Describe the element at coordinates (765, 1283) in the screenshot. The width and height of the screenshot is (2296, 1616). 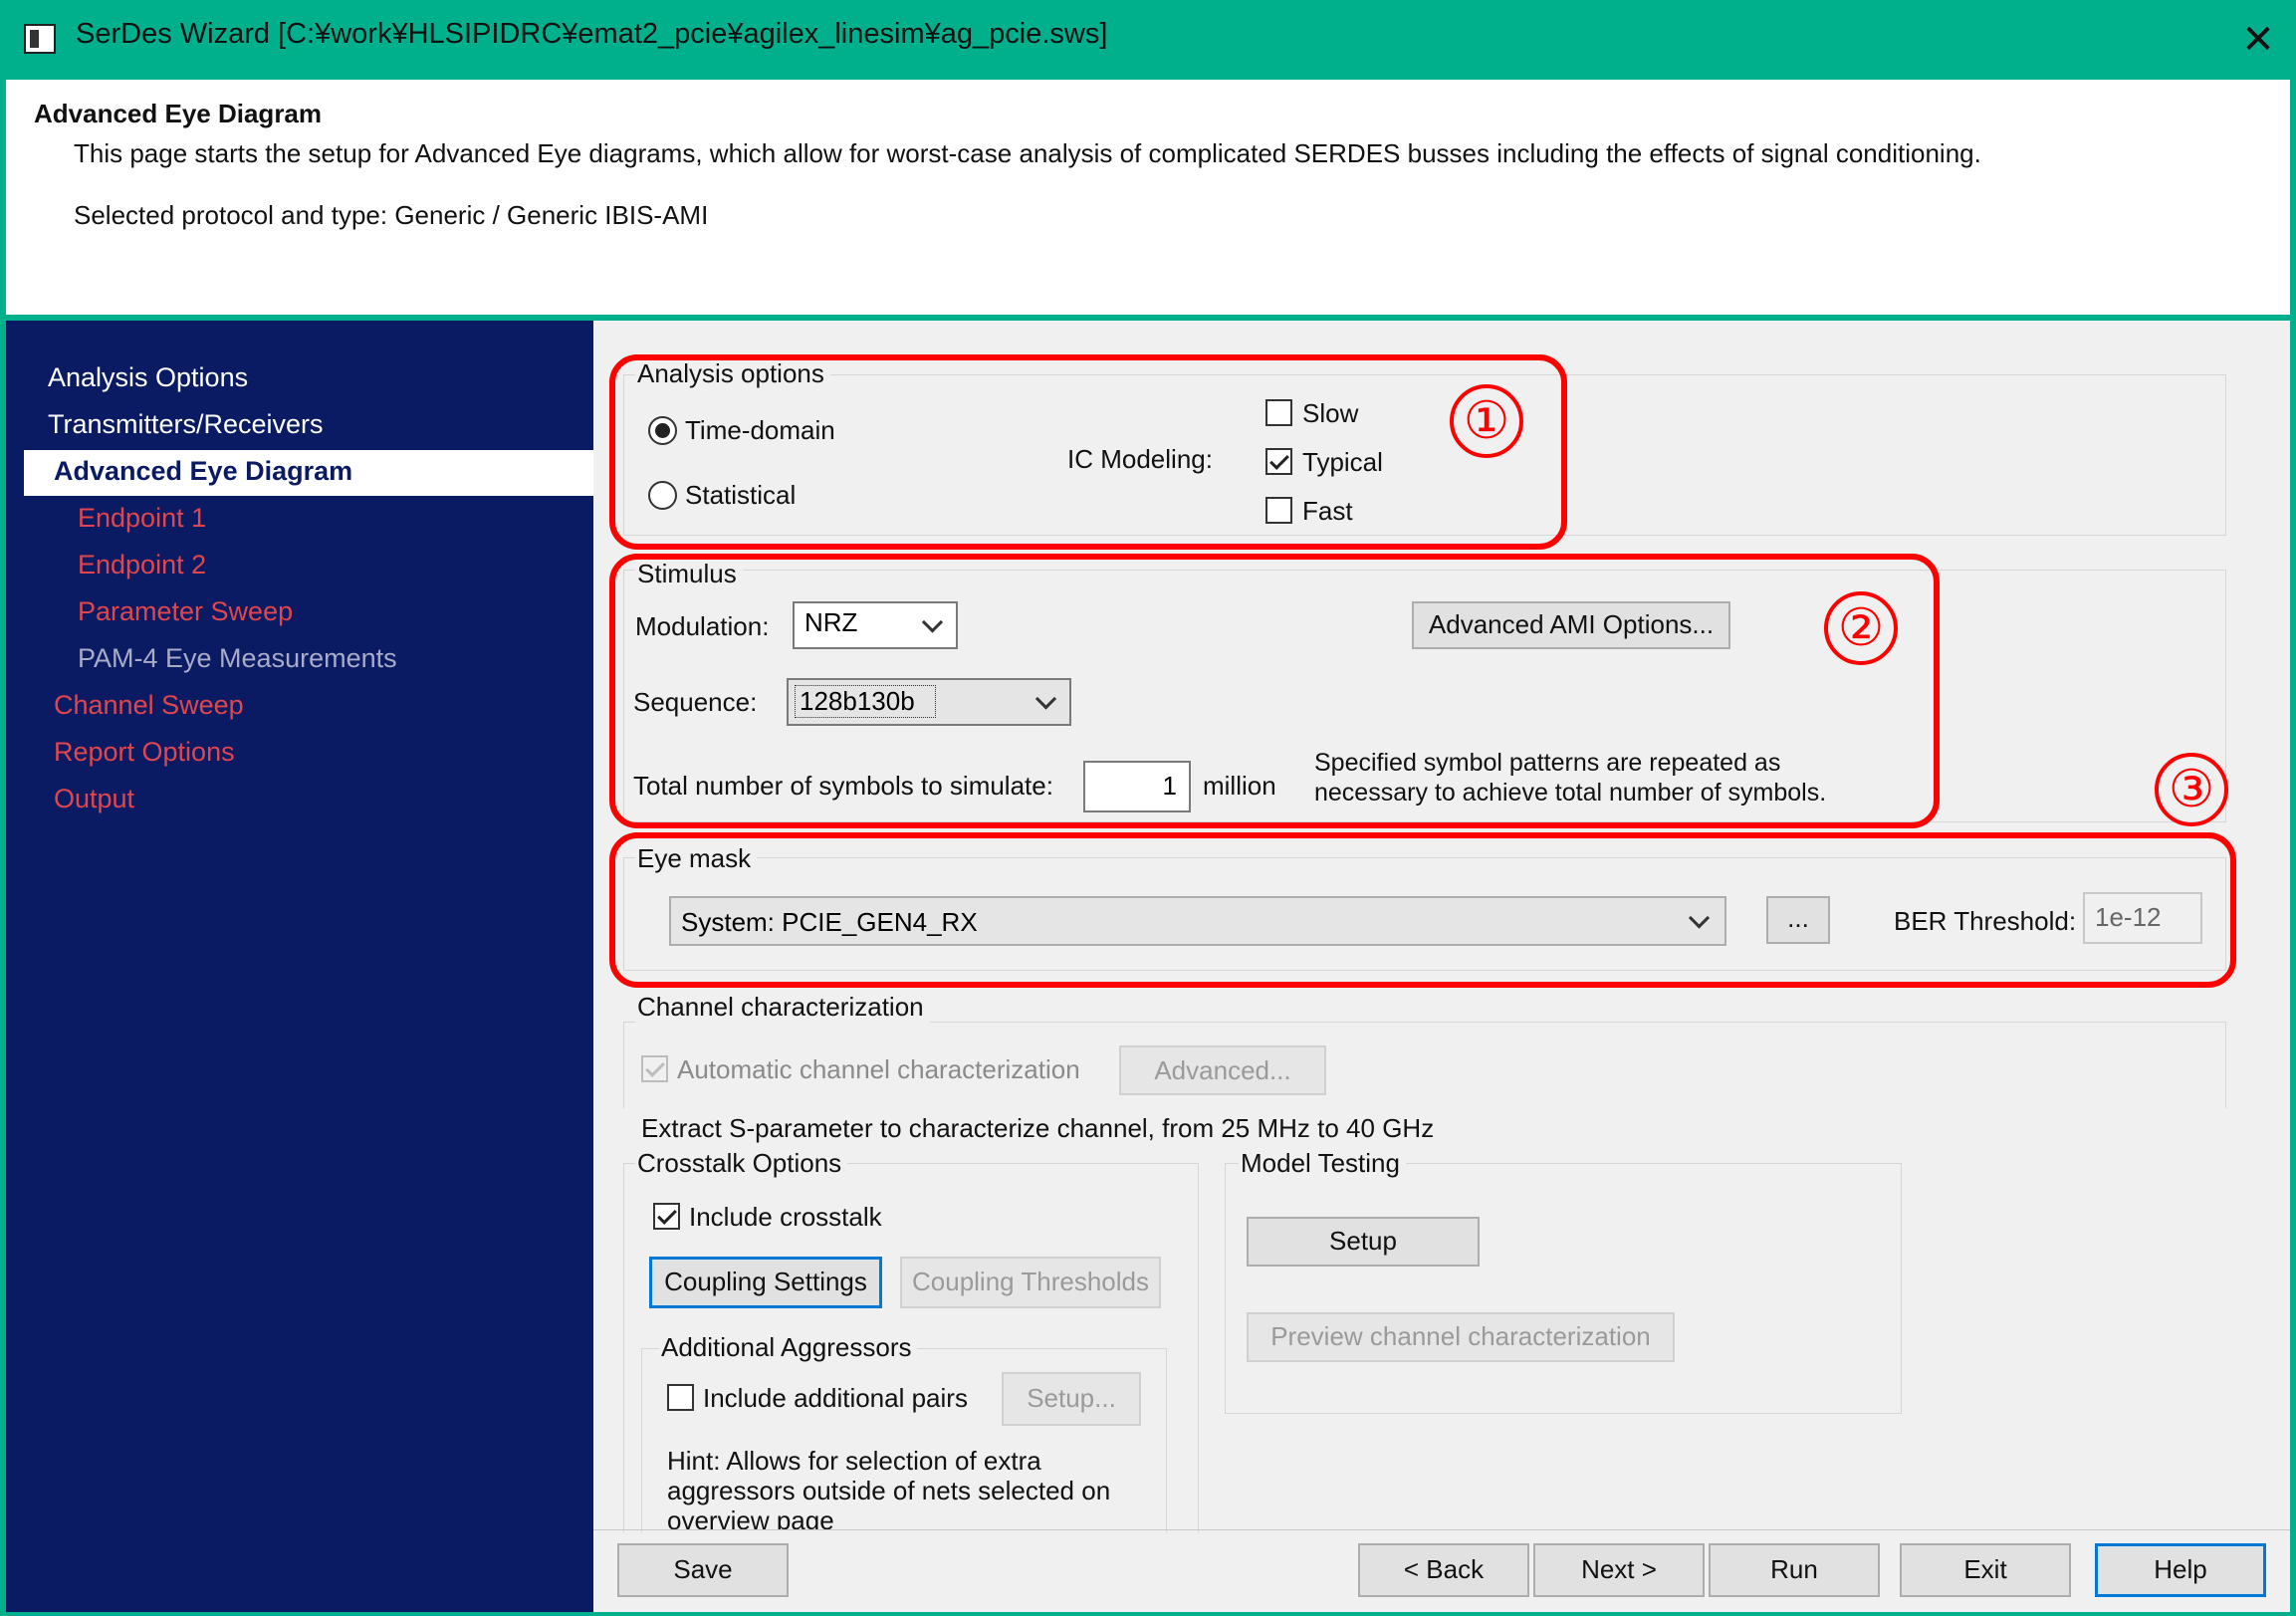
I see `coupling-settings-button: Coupling Settings` at that location.